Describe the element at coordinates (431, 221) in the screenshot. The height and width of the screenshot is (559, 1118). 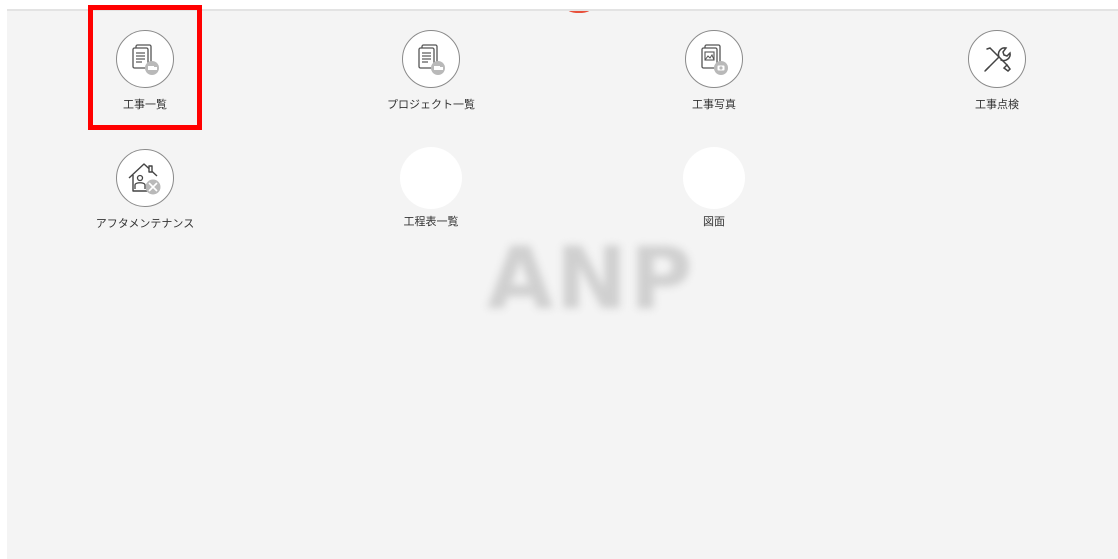
I see `tile-label: 工程表一覧` at that location.